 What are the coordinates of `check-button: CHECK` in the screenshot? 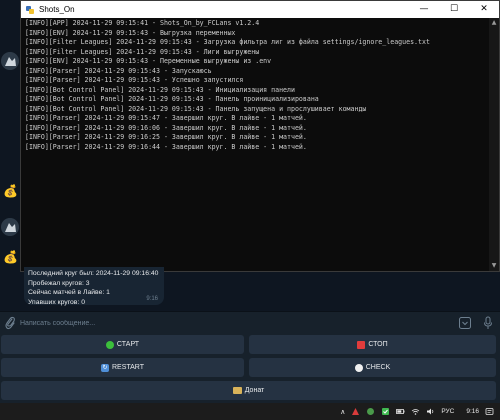 It's located at (372, 367).